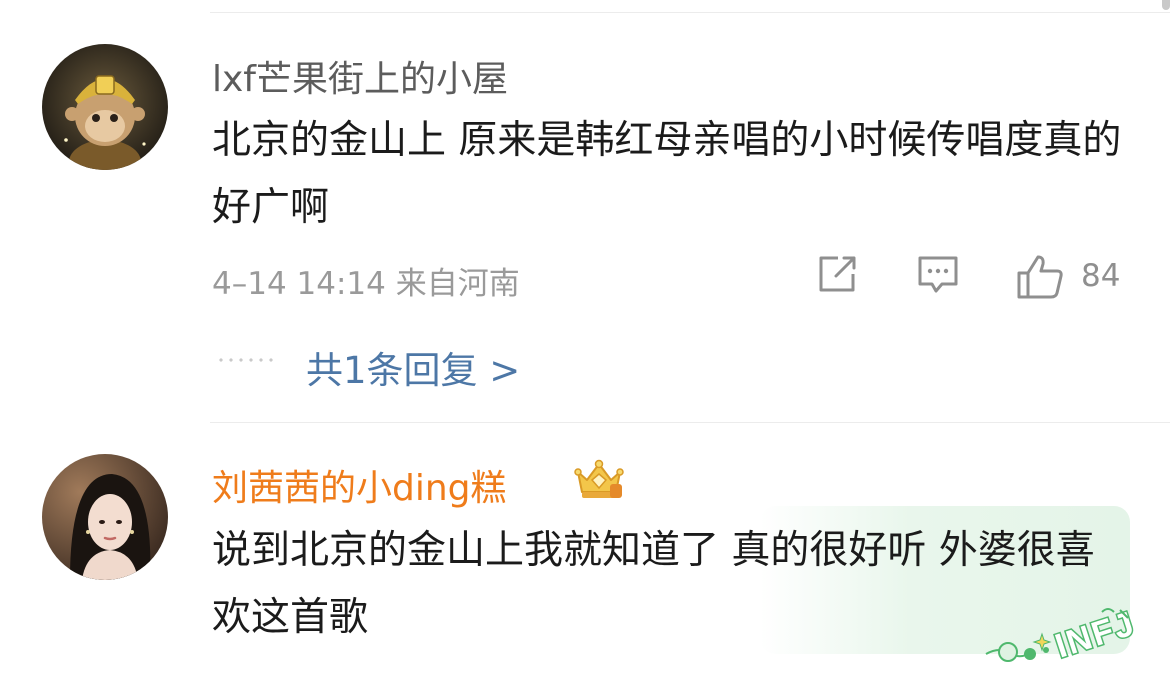  Describe the element at coordinates (690, 12) in the screenshot. I see `top-divider` at that location.